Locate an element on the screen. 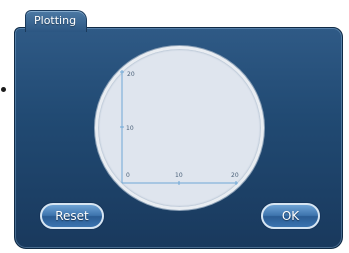 The image size is (349, 253). tab-plotting: Plotting is located at coordinates (56, 21).